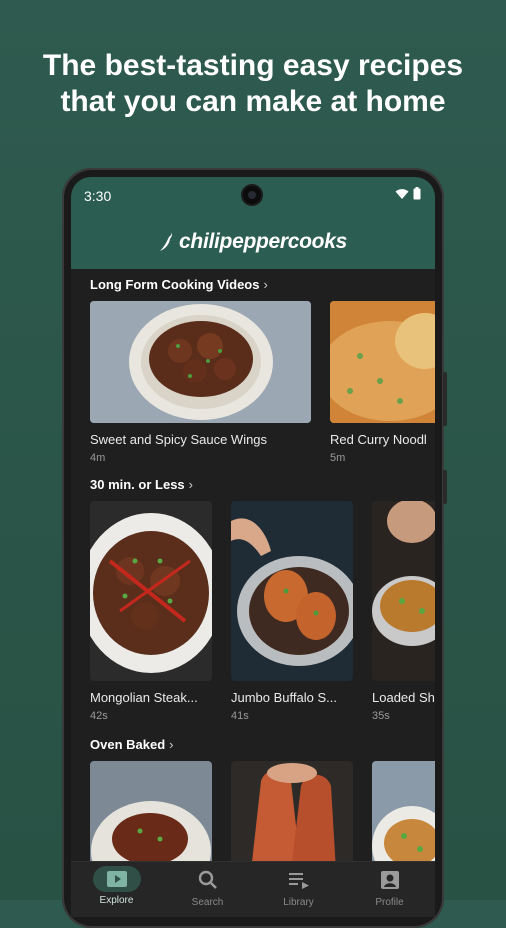  I want to click on nav-profile: Profile, so click(389, 889).